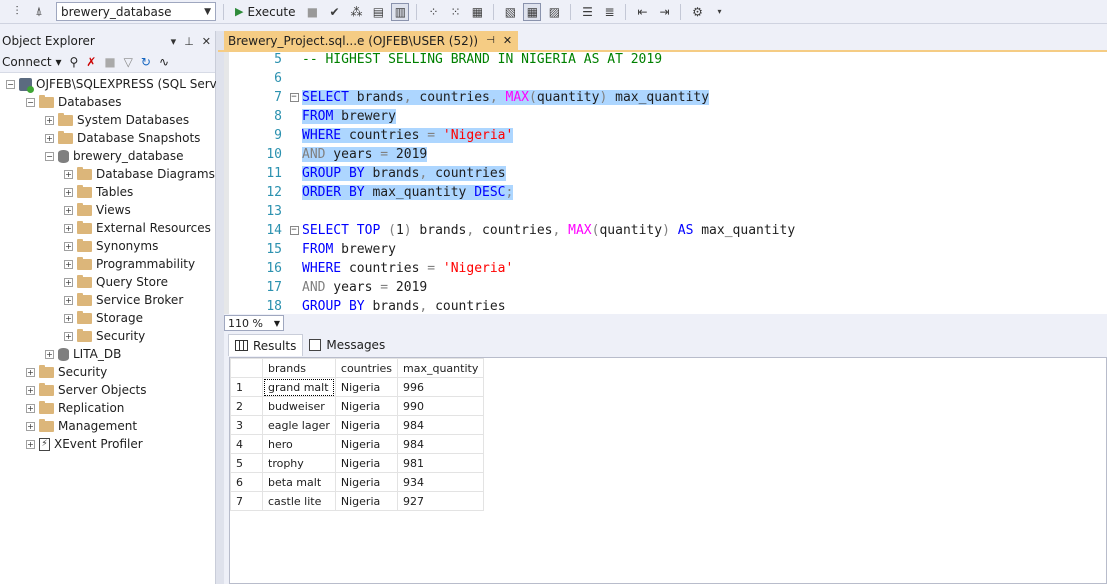 The height and width of the screenshot is (584, 1107). What do you see at coordinates (73, 62) in the screenshot?
I see `connect-object-icon: ⚲` at bounding box center [73, 62].